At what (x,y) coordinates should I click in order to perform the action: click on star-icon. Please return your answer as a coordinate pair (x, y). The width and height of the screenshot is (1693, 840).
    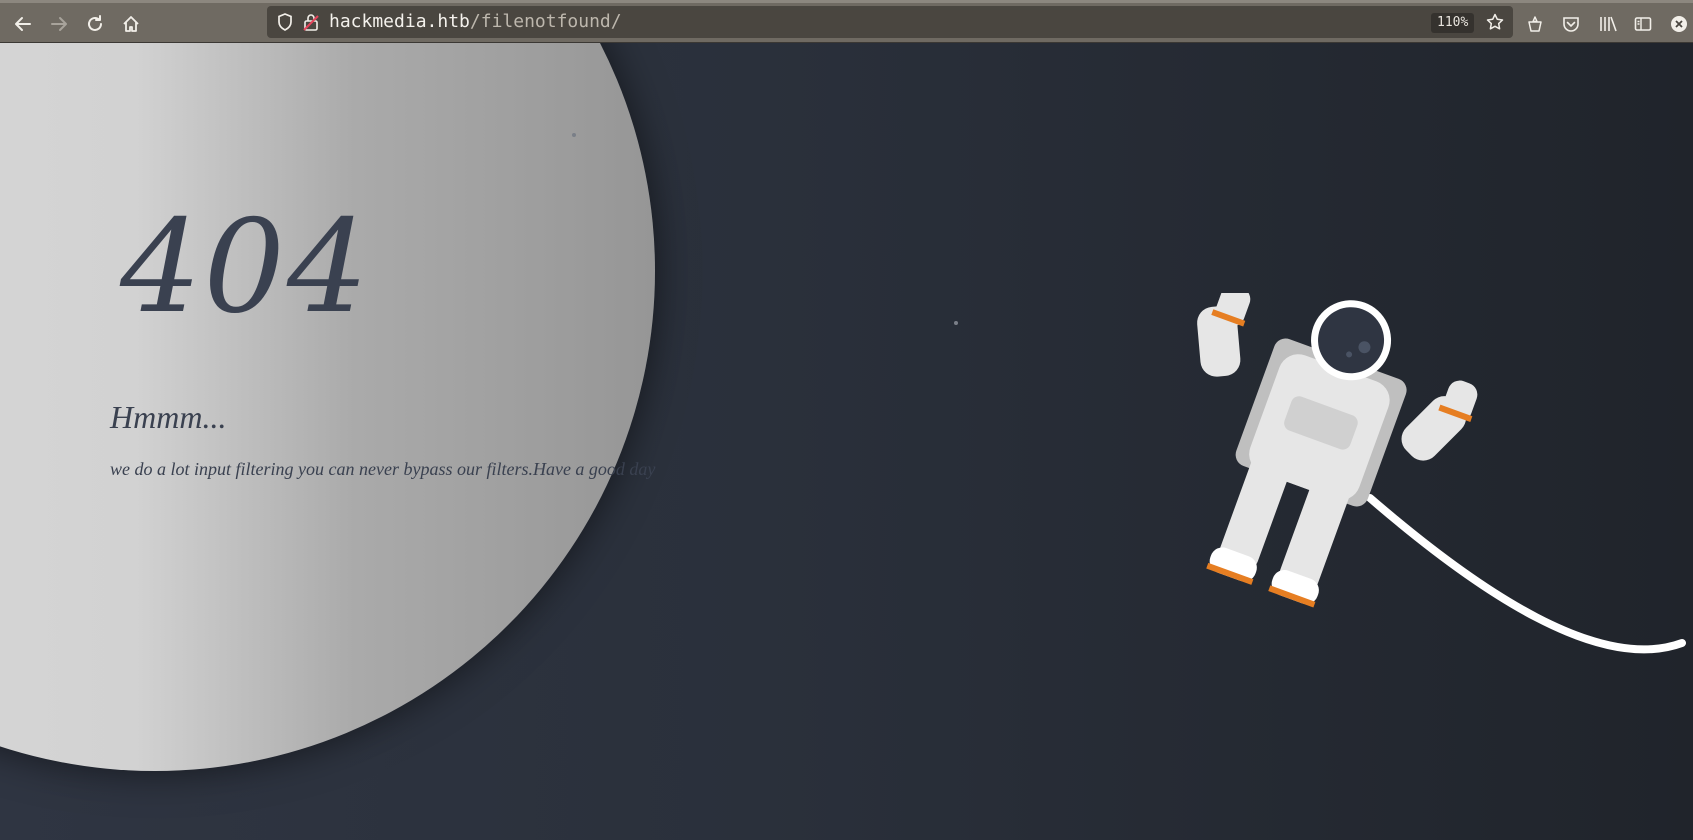
    Looking at the image, I should click on (1495, 22).